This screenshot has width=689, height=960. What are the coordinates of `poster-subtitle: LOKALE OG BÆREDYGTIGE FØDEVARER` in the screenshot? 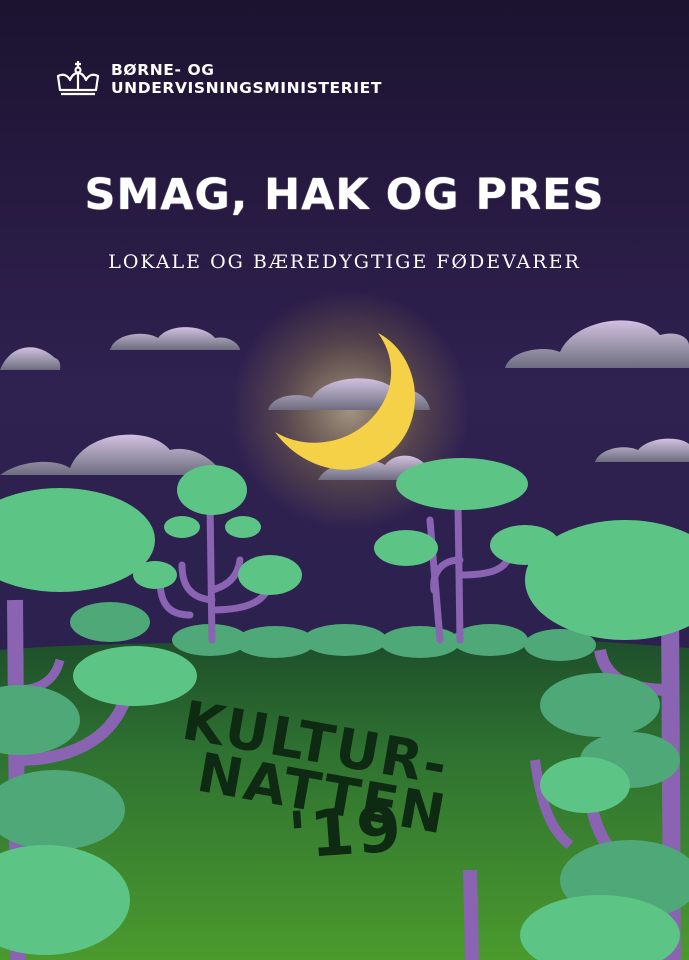 It's located at (344, 262).